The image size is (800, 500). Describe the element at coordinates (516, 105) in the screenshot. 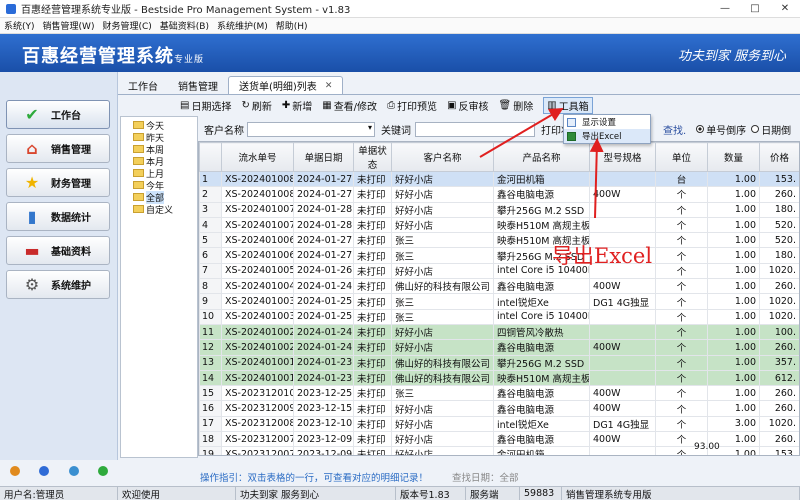

I see `toolbar-button-trash: 🗑 删除` at that location.